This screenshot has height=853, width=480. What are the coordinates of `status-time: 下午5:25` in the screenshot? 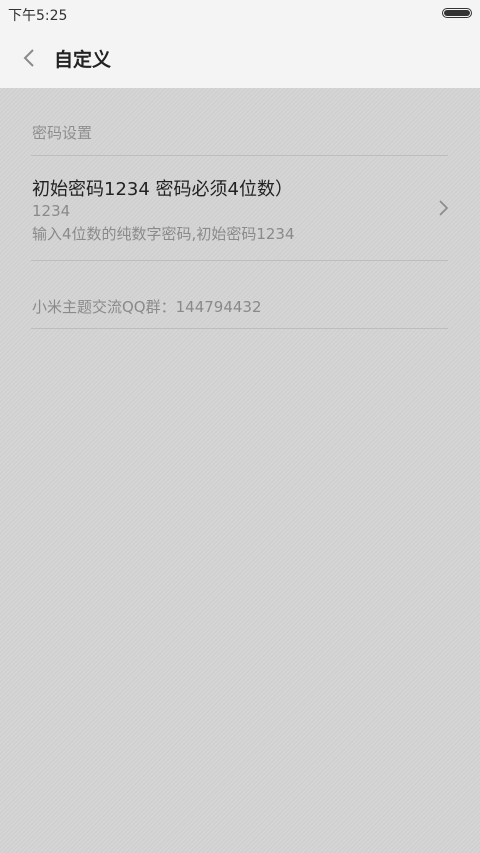 It's located at (38, 16).